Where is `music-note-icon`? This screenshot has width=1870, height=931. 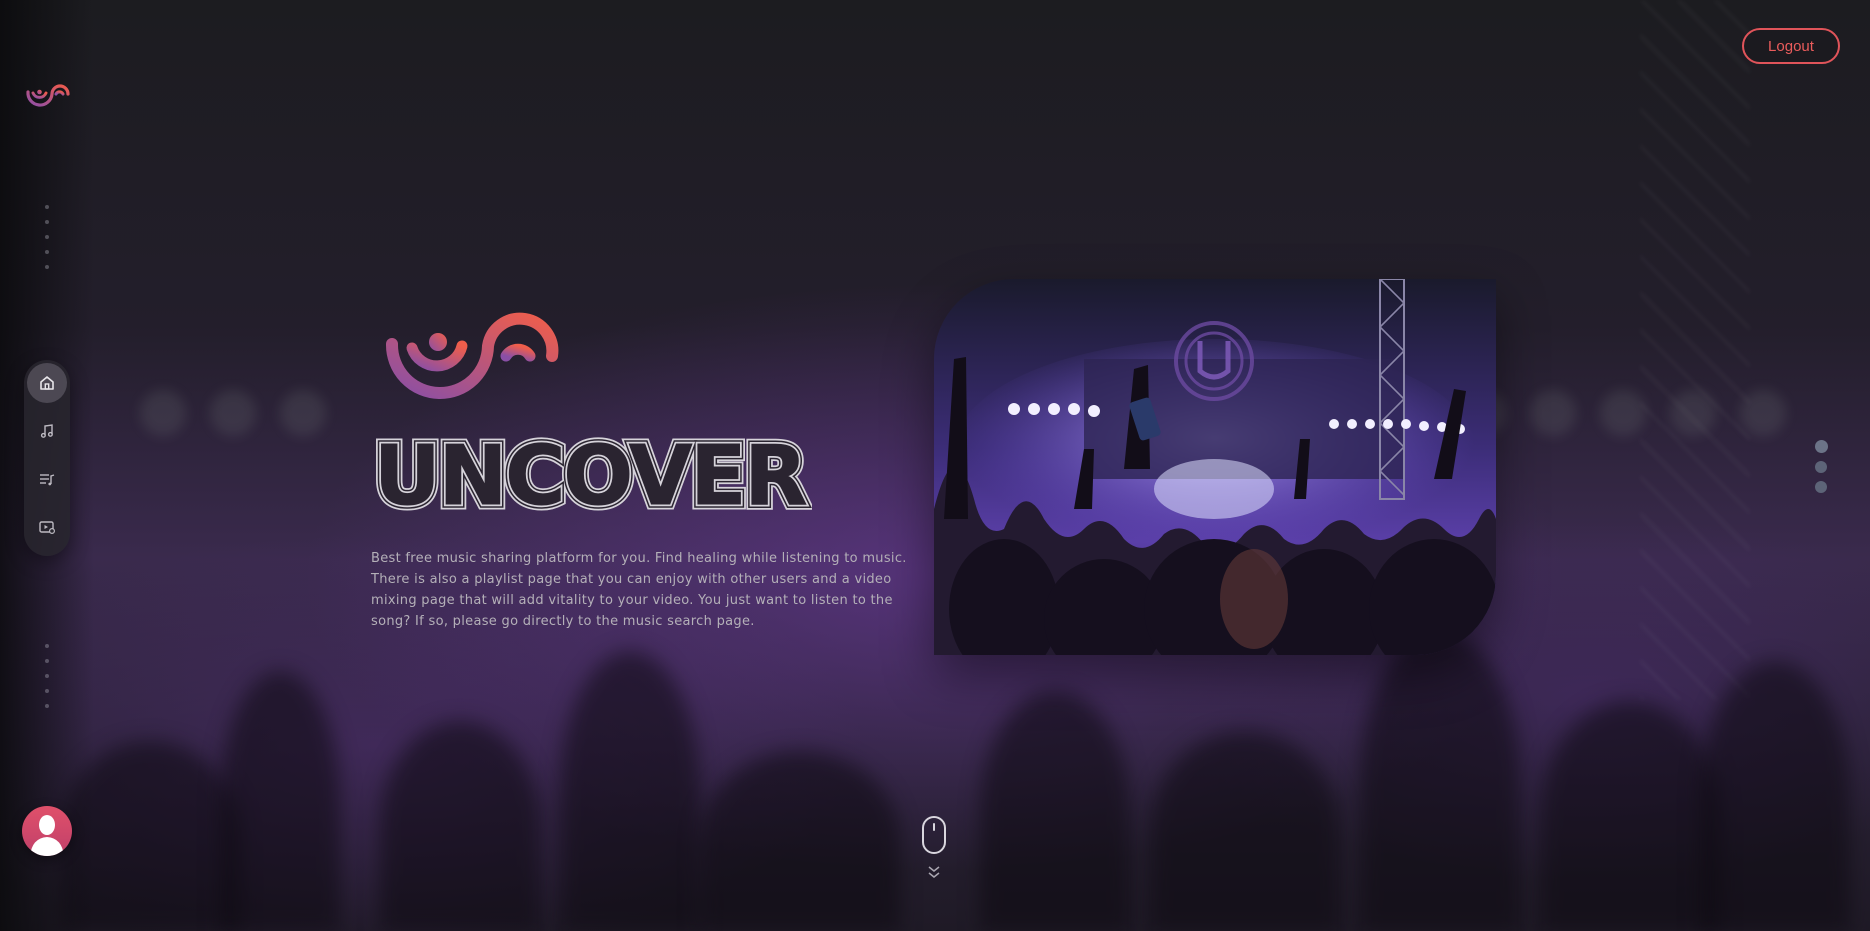
music-note-icon is located at coordinates (46, 431).